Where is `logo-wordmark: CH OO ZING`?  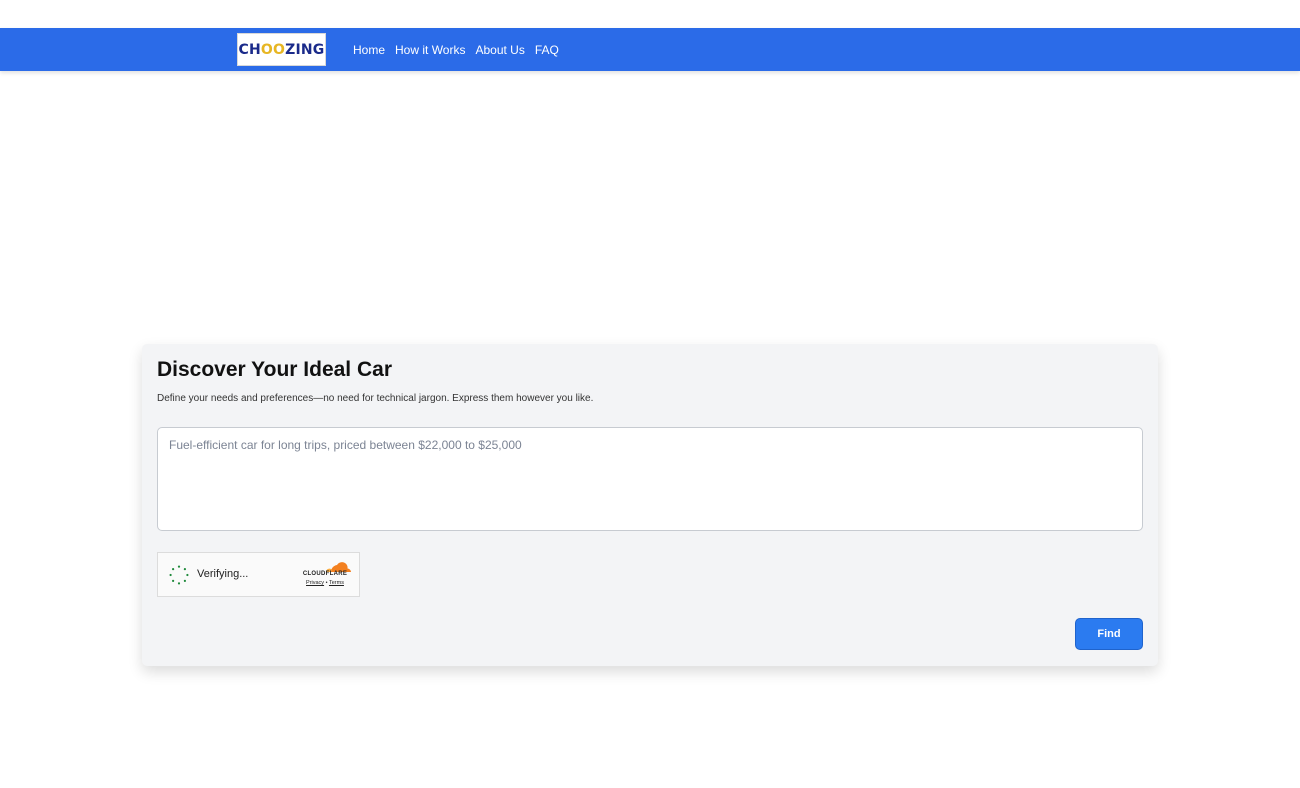 logo-wordmark: CH OO ZING is located at coordinates (281, 49).